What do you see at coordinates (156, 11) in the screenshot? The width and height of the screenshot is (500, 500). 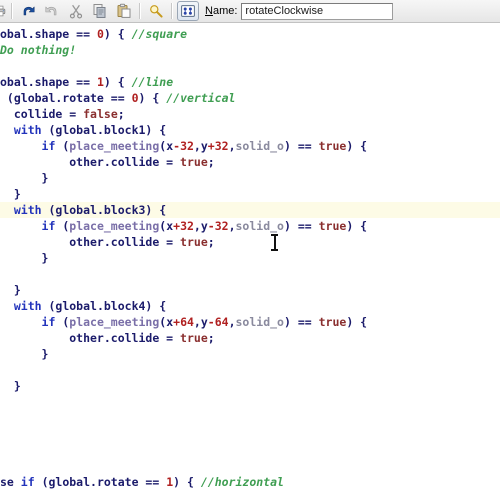 I see `search-icon` at bounding box center [156, 11].